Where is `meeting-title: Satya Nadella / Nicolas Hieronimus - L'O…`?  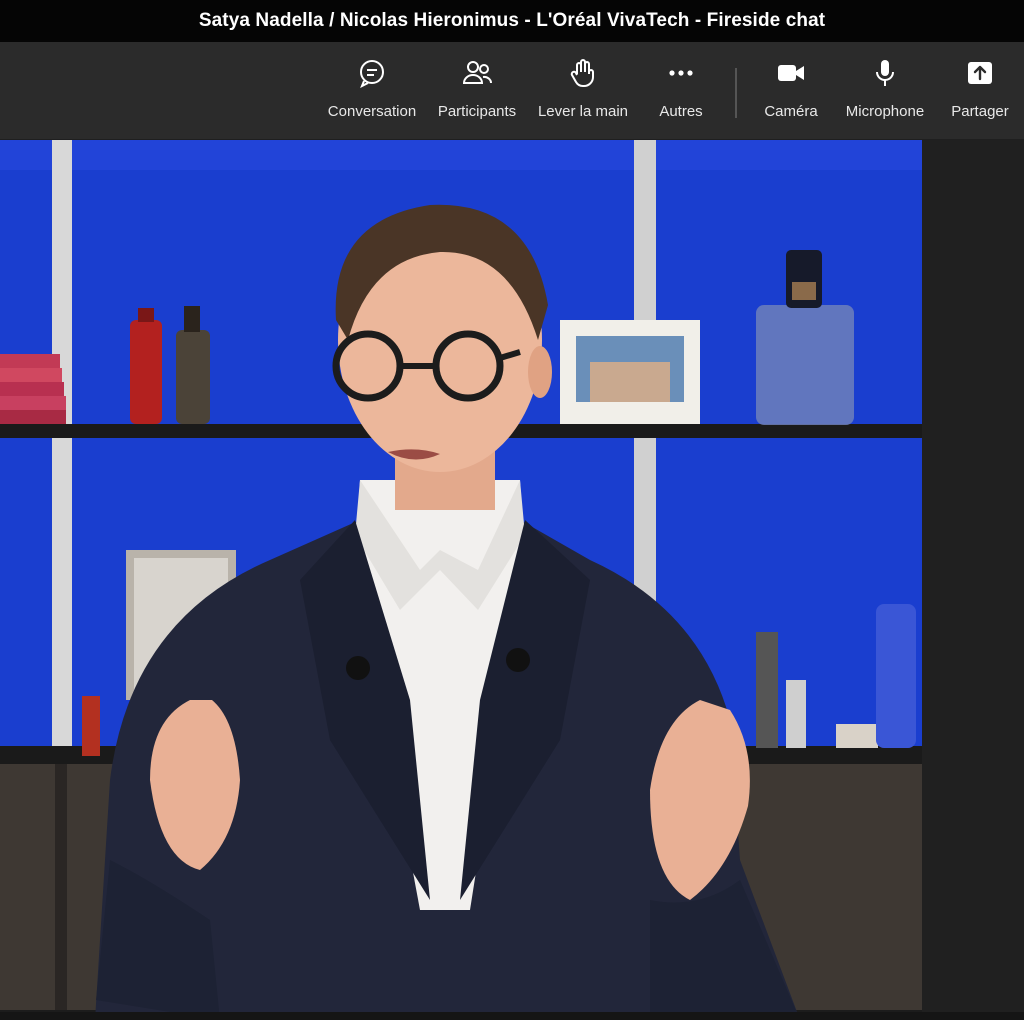
meeting-title: Satya Nadella / Nicolas Hieronimus - L'O… is located at coordinates (512, 20).